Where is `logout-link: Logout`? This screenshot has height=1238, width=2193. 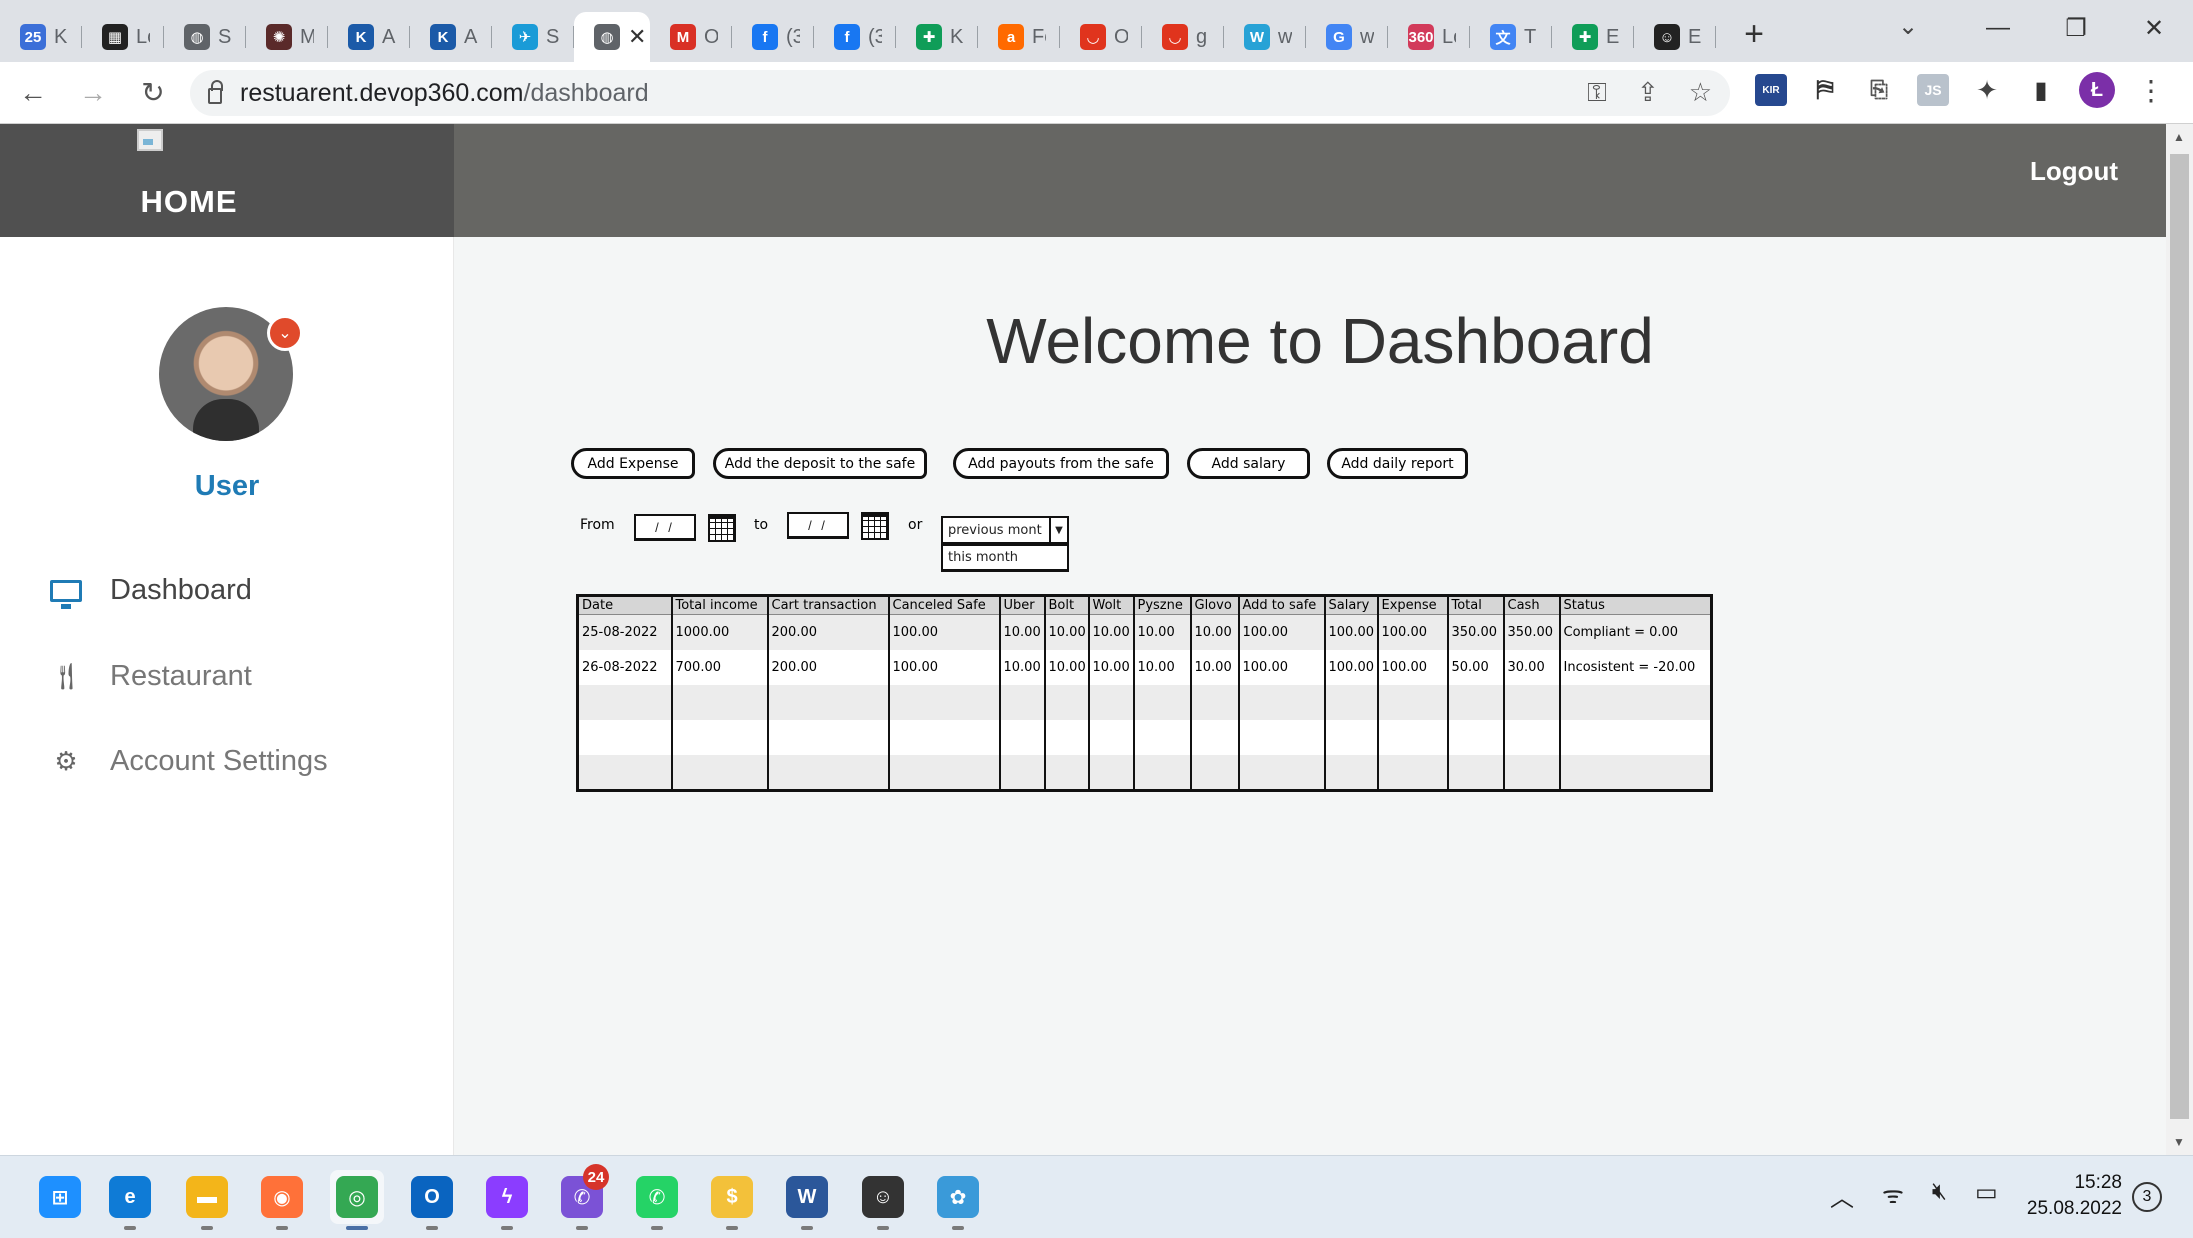
logout-link: Logout is located at coordinates (2074, 171).